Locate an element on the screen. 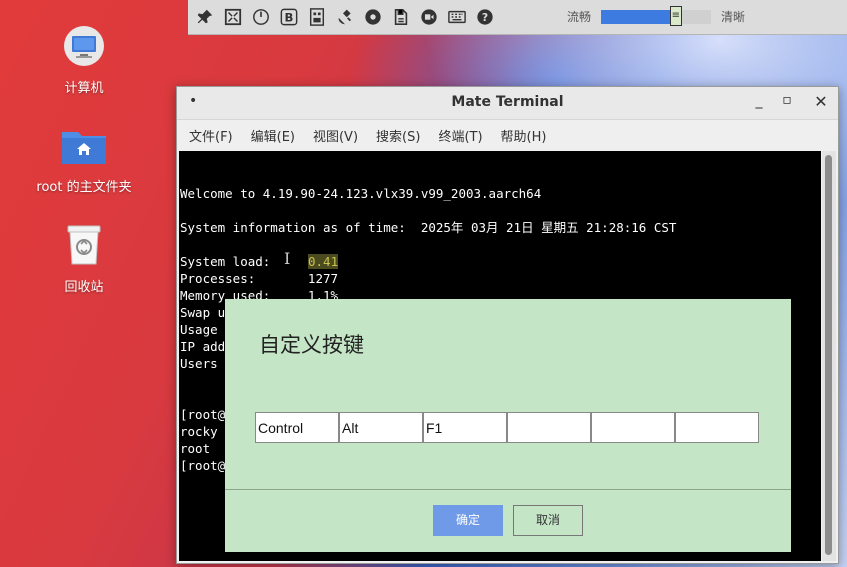 This screenshot has height=567, width=847. console-line: Processes: 1277 is located at coordinates (259, 278).